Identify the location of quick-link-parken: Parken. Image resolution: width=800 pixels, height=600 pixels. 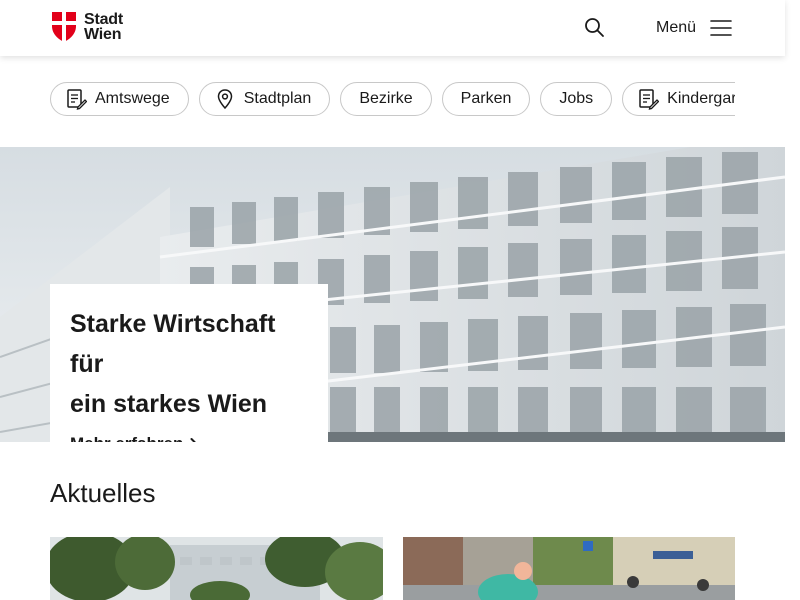
(486, 99).